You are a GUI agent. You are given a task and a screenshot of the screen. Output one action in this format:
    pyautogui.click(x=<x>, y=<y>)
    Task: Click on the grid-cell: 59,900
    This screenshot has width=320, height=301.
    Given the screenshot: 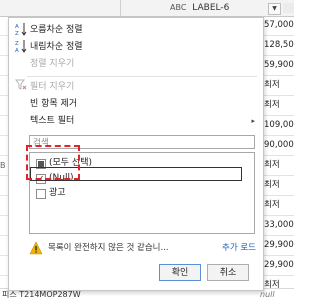 What is the action you would take?
    pyautogui.click(x=278, y=66)
    